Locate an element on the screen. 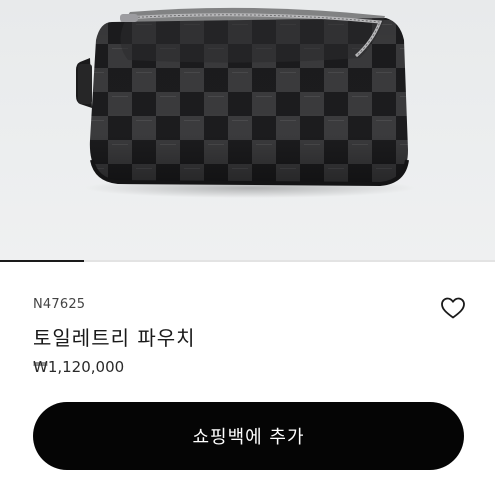 The height and width of the screenshot is (495, 495). gallery-progress-track is located at coordinates (247, 261).